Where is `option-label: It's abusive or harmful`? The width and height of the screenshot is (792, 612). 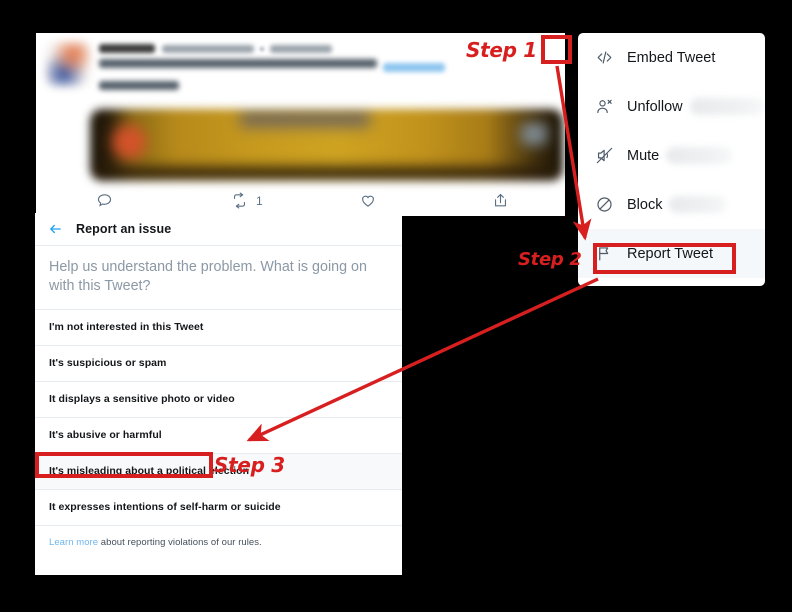
option-label: It's abusive or harmful is located at coordinates (105, 435).